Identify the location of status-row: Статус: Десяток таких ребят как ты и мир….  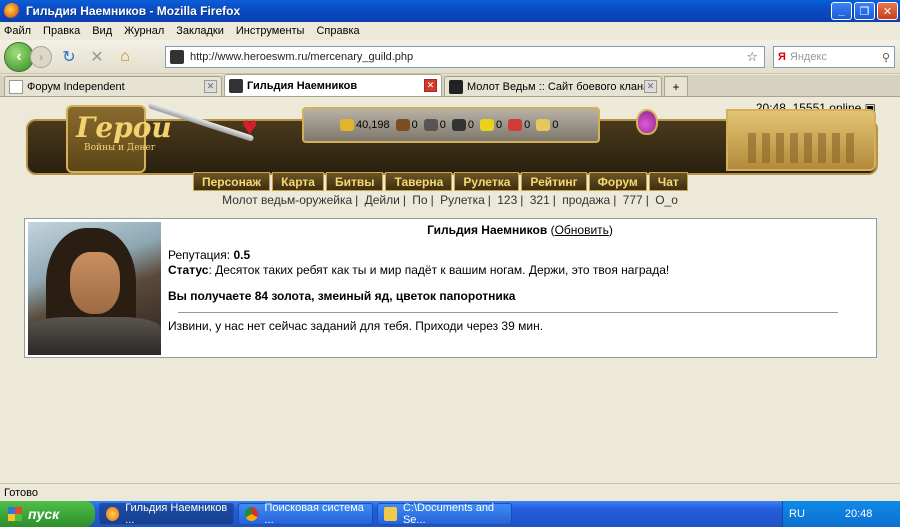
(419, 270).